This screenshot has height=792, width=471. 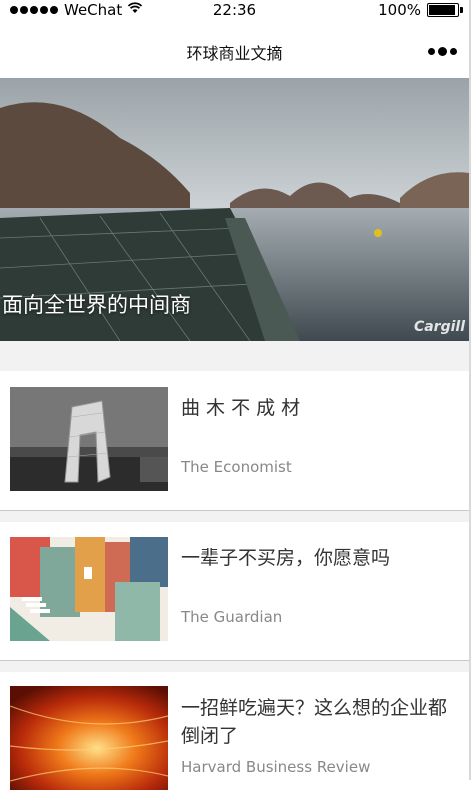 I want to click on hero-watermark: Cargill, so click(x=439, y=327).